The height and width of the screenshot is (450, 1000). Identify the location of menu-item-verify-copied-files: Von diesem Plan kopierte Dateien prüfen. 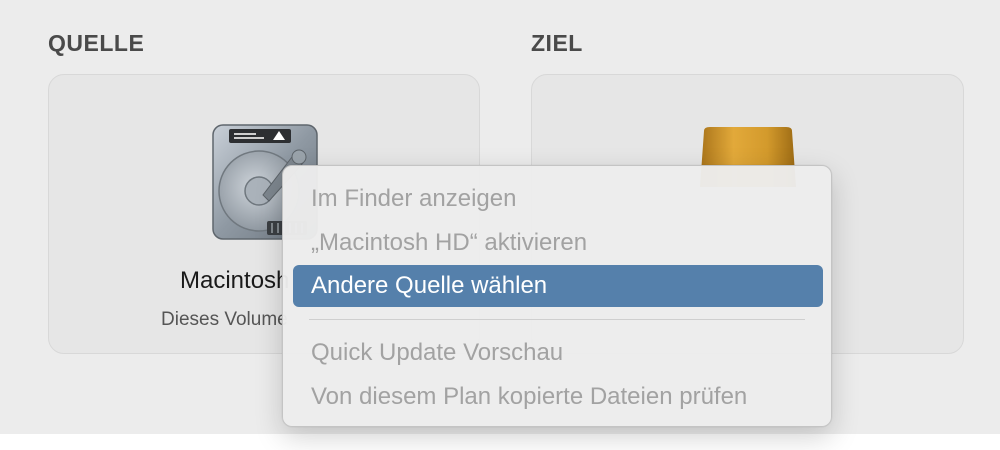
(558, 397).